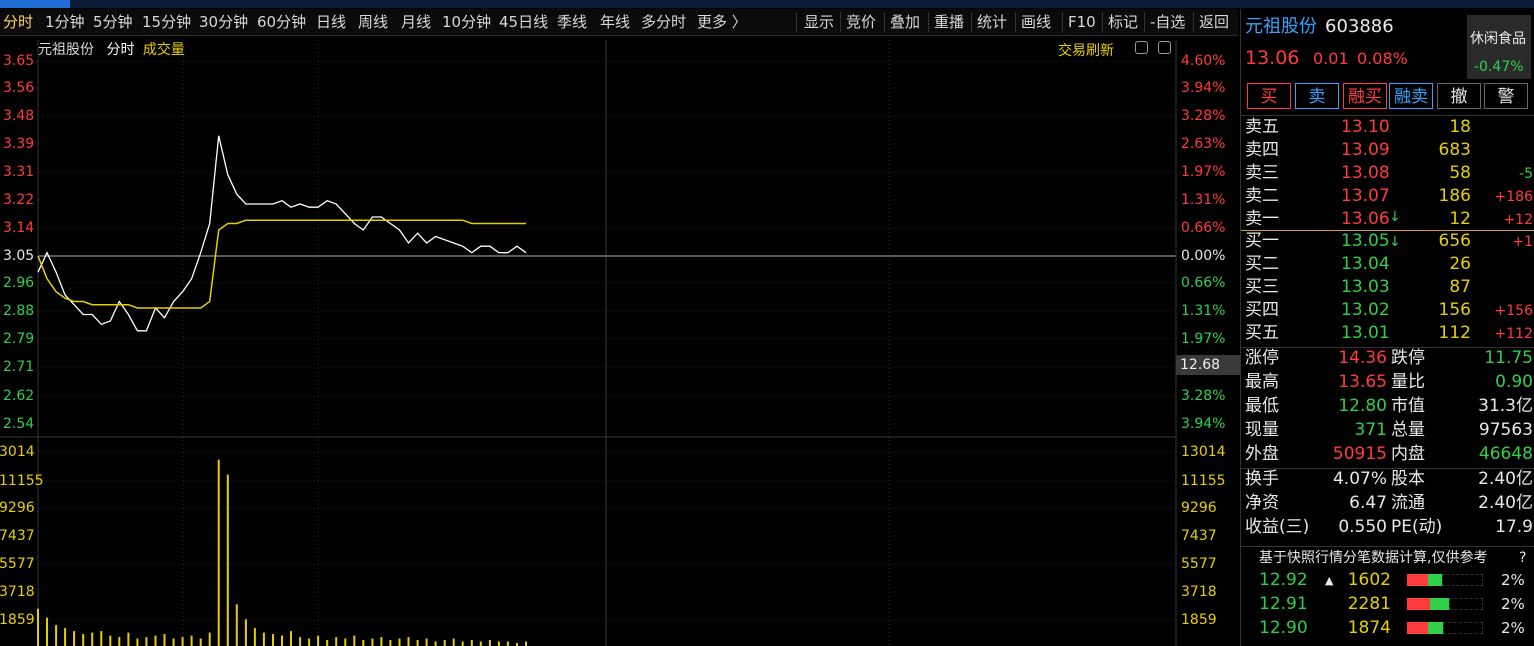  Describe the element at coordinates (1365, 96) in the screenshot. I see `trade-button-2: 融买` at that location.